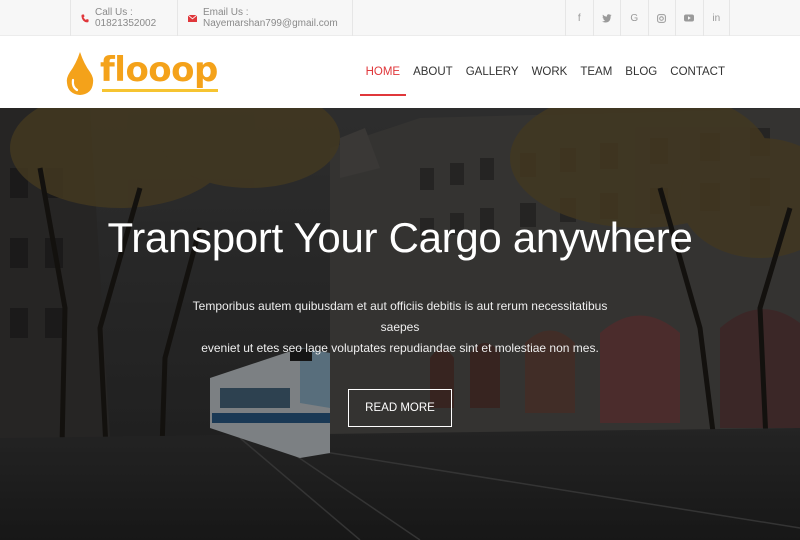 The height and width of the screenshot is (540, 800). What do you see at coordinates (550, 72) in the screenshot?
I see `nav-work: WORK` at bounding box center [550, 72].